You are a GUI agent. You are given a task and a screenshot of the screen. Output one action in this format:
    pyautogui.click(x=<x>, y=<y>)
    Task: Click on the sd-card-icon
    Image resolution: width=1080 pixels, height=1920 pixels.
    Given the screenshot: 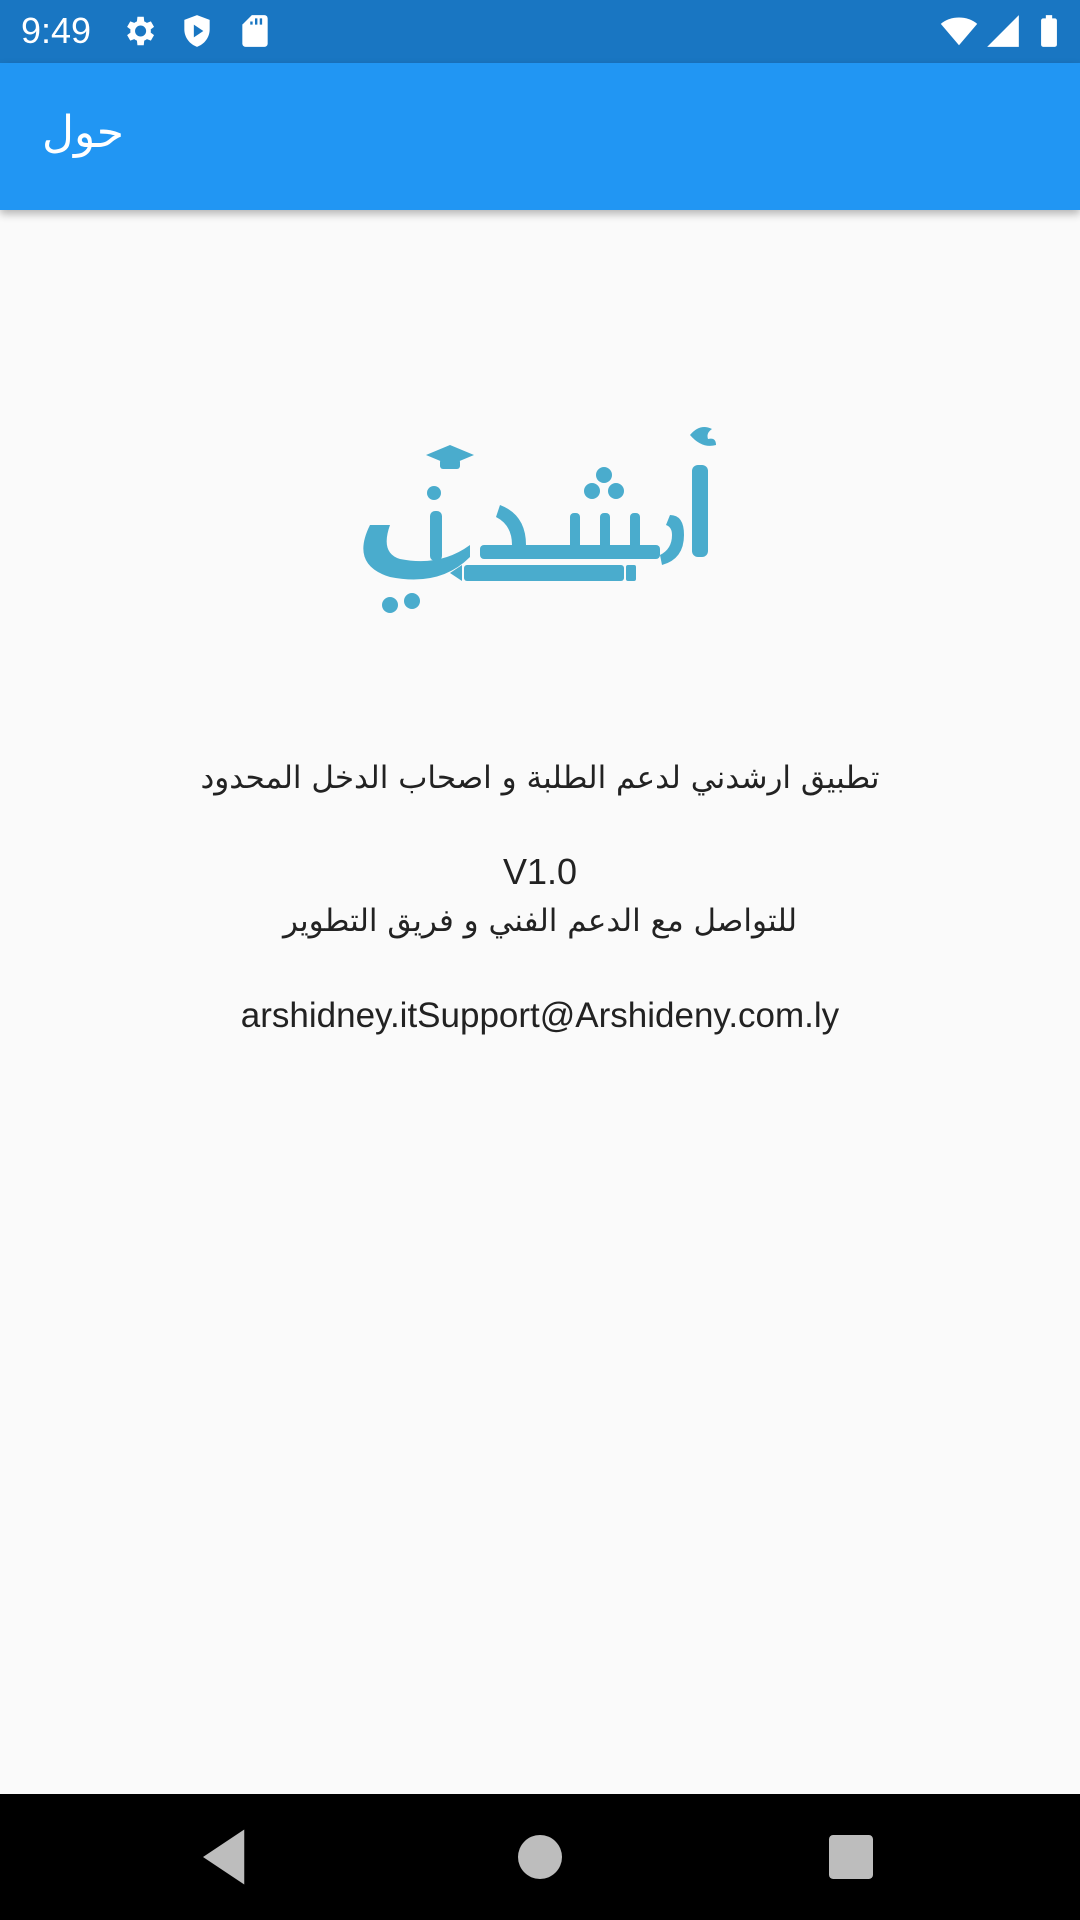 What is the action you would take?
    pyautogui.click(x=255, y=31)
    